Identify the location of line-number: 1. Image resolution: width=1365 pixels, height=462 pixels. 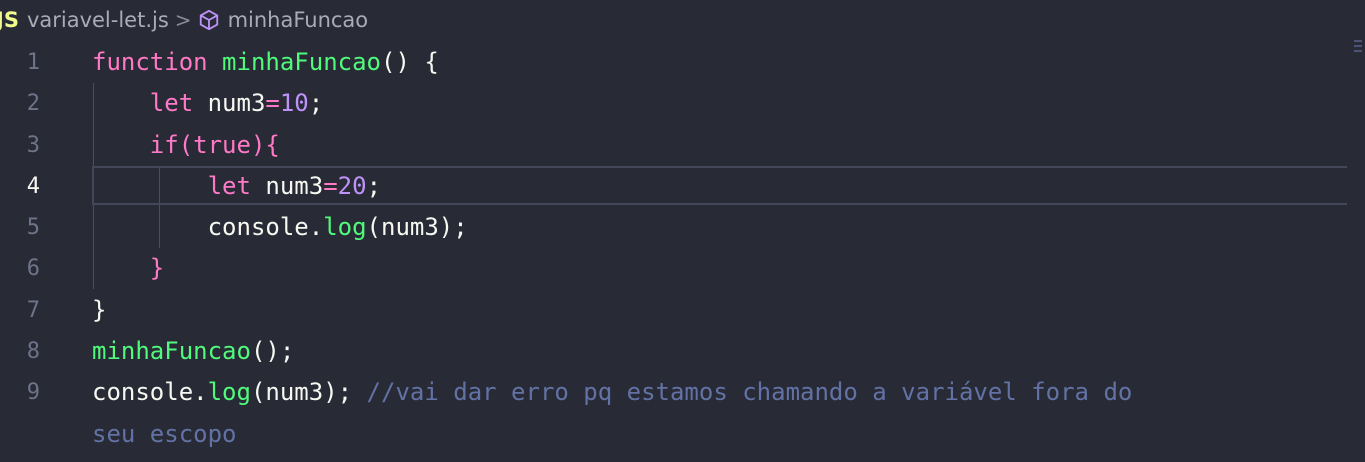
(33, 62).